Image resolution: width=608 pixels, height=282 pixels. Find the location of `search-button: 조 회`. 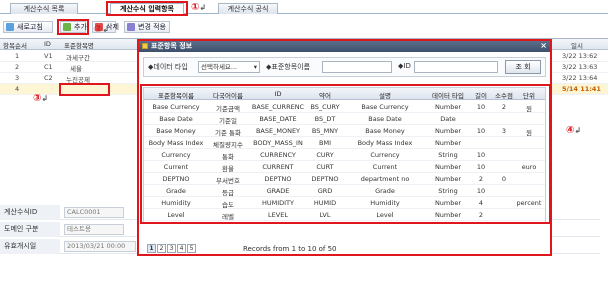

search-button: 조 회 is located at coordinates (523, 67).